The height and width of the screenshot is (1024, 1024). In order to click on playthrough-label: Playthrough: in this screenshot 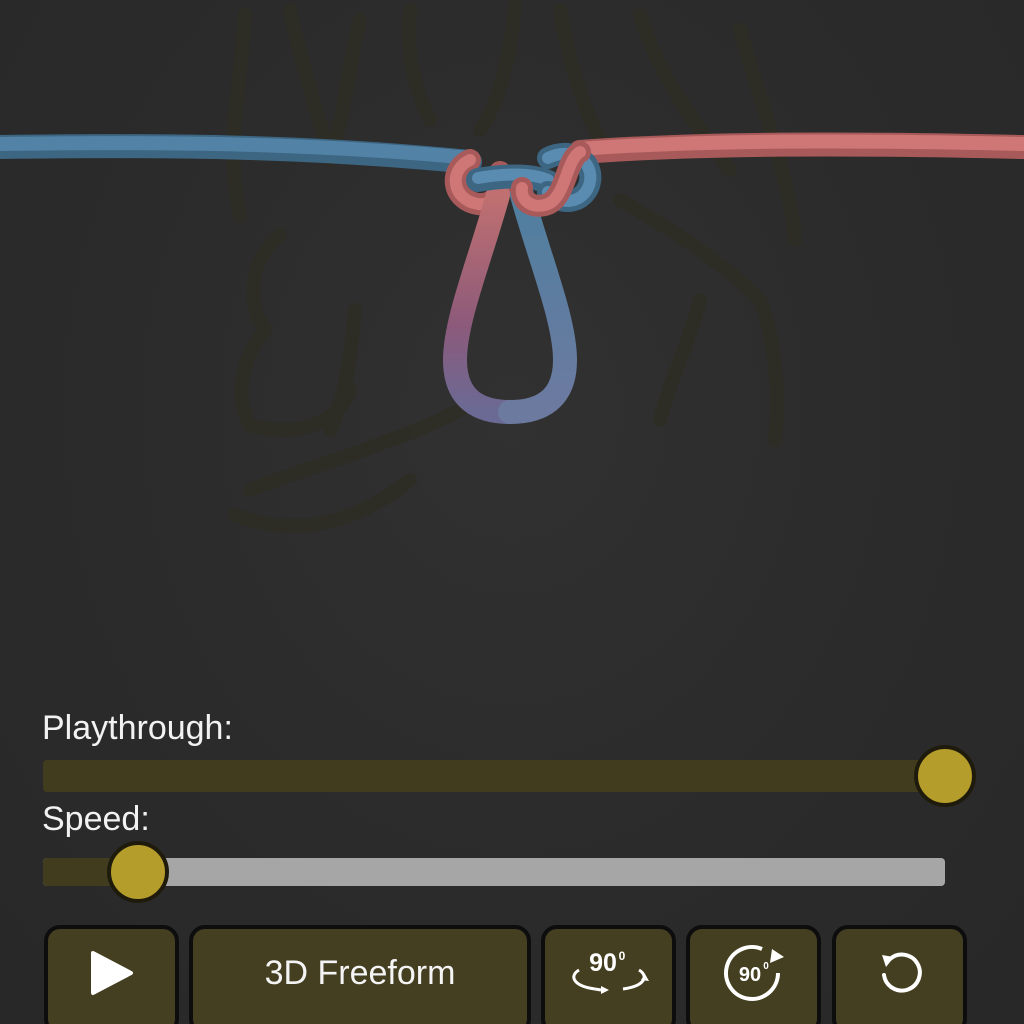, I will do `click(137, 728)`.